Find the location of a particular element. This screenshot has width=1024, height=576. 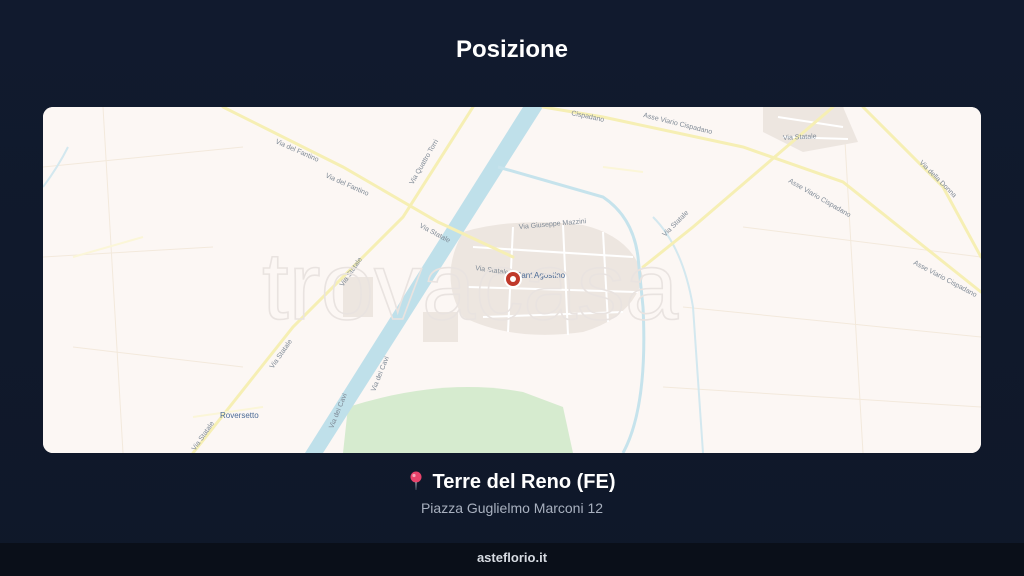

footer-site-link: asteflorio.it is located at coordinates (512, 557).